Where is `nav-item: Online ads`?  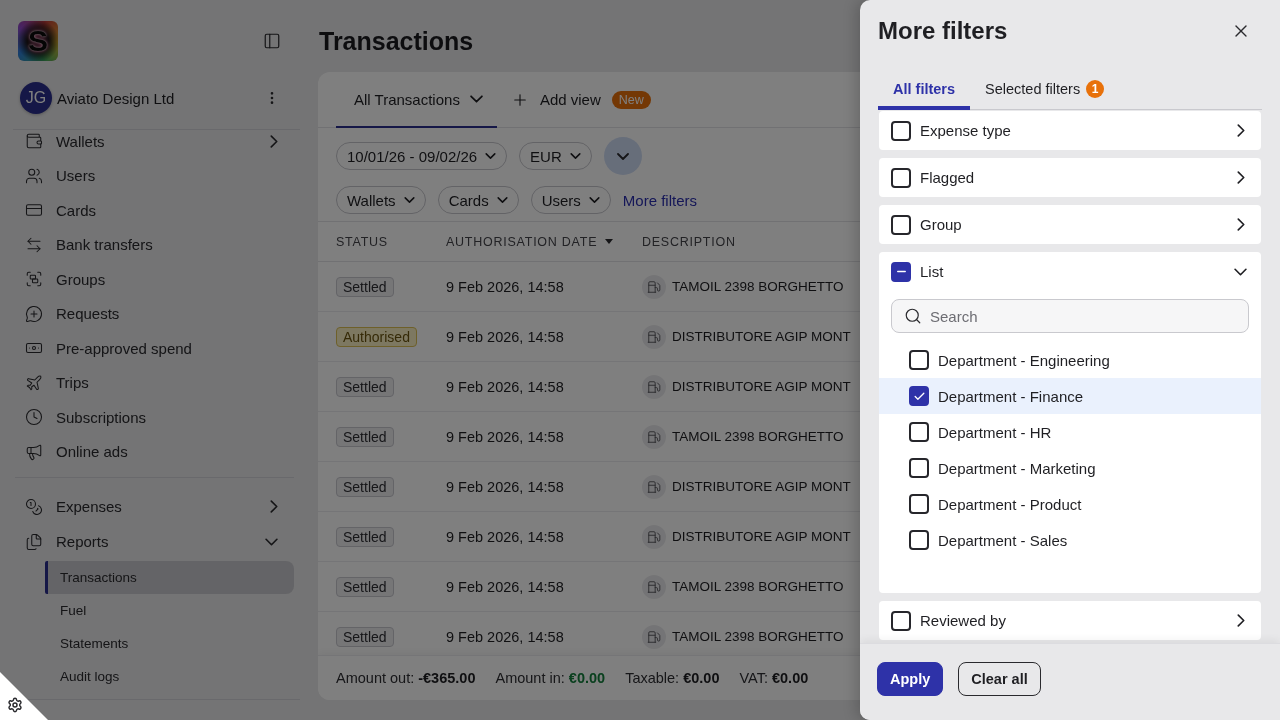
nav-item: Online ads is located at coordinates (150, 451).